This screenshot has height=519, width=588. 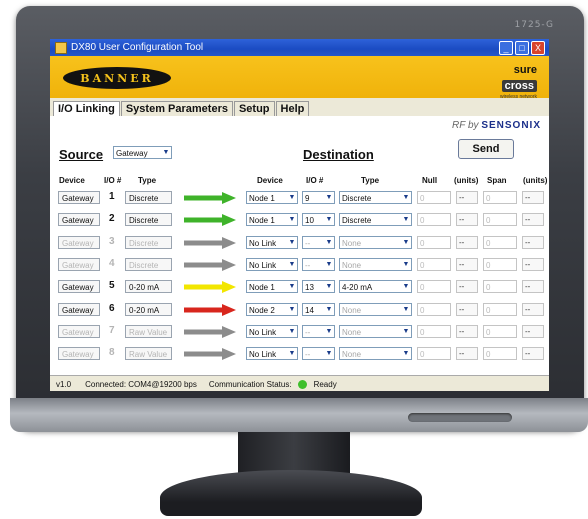 I want to click on source-device-select: Gateway ▼, so click(x=142, y=152).